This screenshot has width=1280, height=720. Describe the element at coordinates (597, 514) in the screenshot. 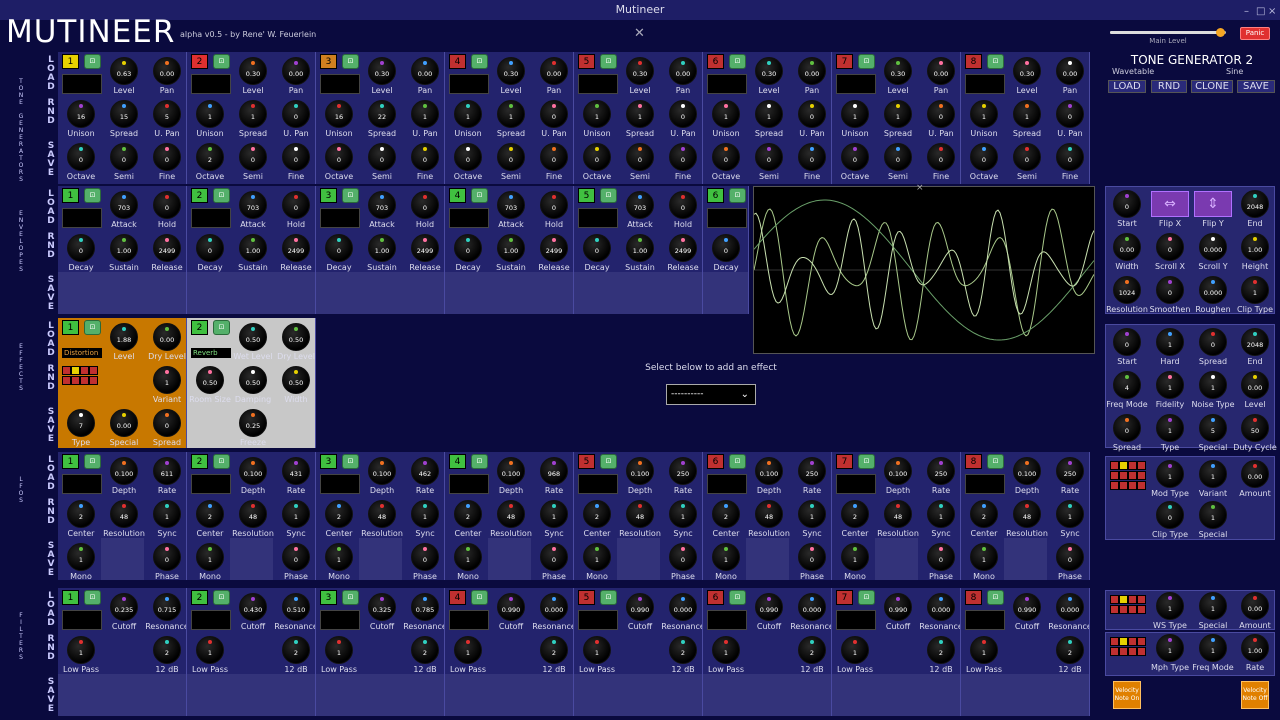

I see `lfo-center-knob: 2` at that location.